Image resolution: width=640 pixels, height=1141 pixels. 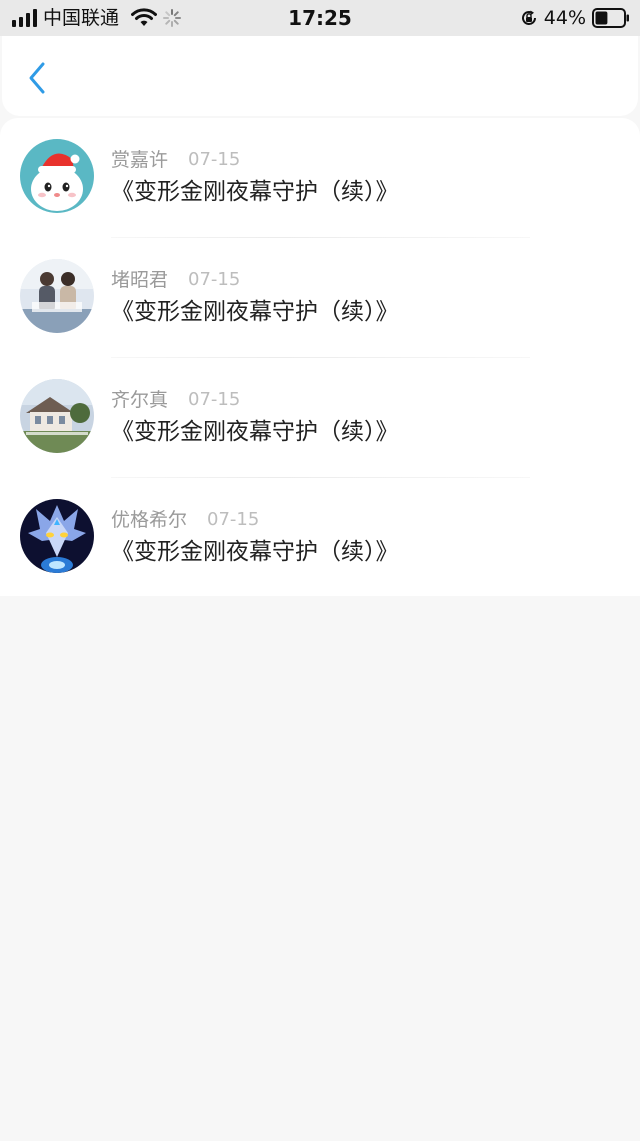 I want to click on chevron-left-icon, so click(x=37, y=78).